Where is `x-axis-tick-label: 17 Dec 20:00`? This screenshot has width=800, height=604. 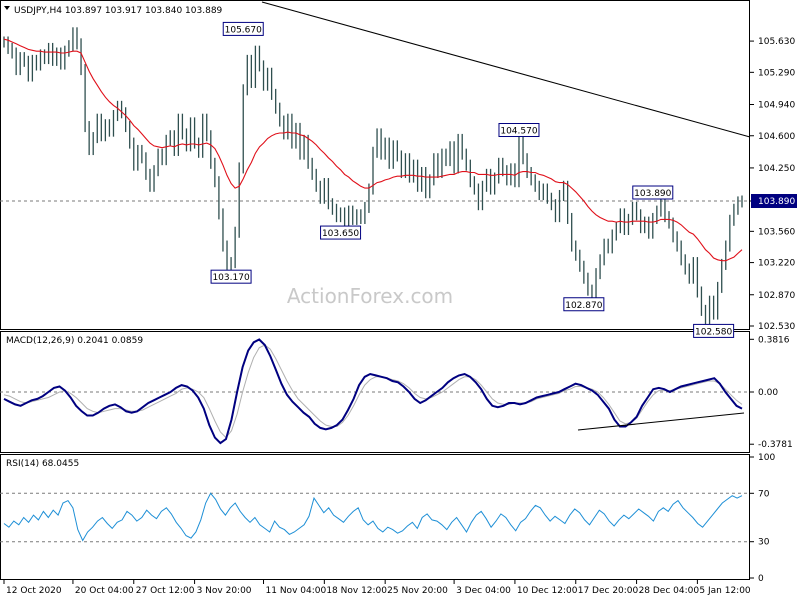 x-axis-tick-label: 17 Dec 20:00 is located at coordinates (608, 591).